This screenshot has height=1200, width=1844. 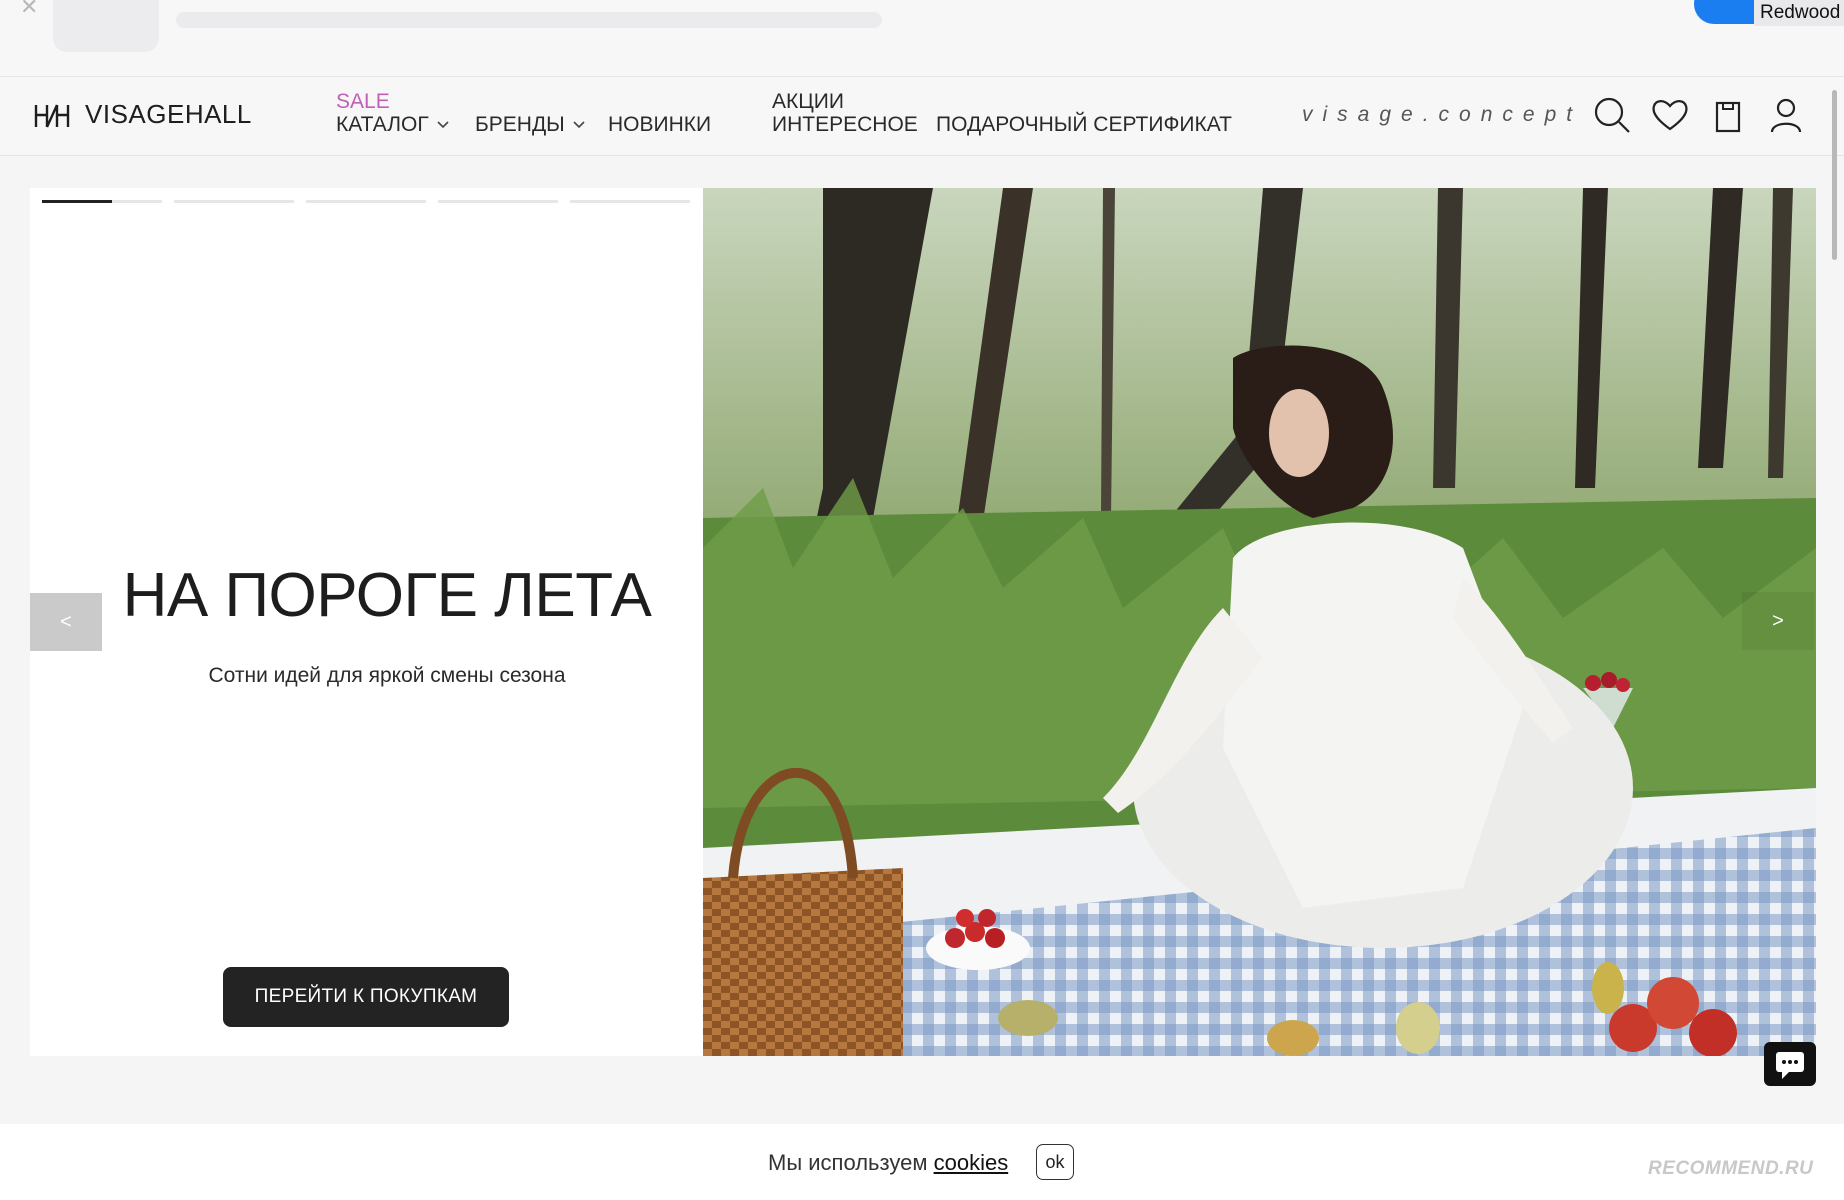 I want to click on cookie-banner: Мы используем cookies ok, so click(x=922, y=1162).